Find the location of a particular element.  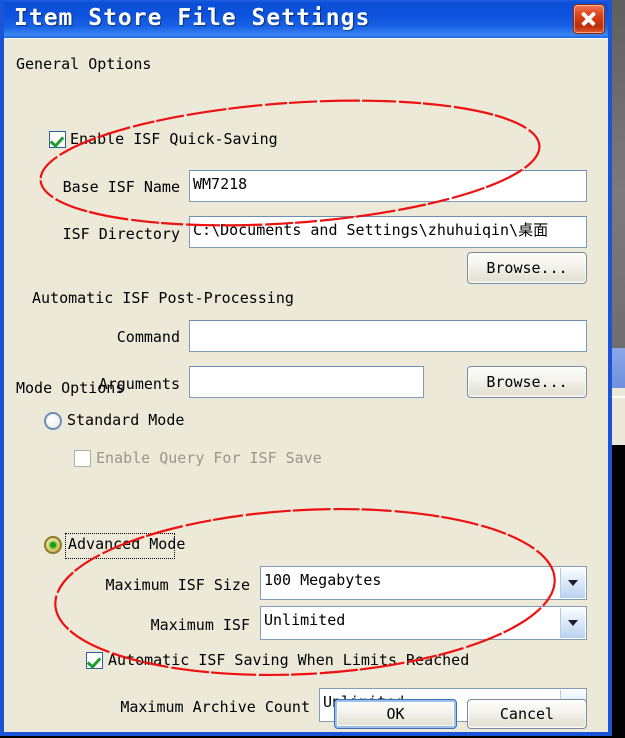

enable-query-for-isf-save-checkbox is located at coordinates (82, 458).